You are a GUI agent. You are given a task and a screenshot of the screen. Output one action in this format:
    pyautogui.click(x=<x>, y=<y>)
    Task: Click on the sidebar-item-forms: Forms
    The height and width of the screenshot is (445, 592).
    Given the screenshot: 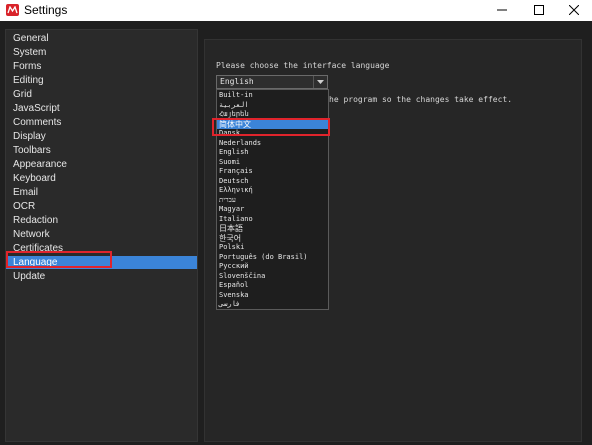 What is the action you would take?
    pyautogui.click(x=101, y=66)
    